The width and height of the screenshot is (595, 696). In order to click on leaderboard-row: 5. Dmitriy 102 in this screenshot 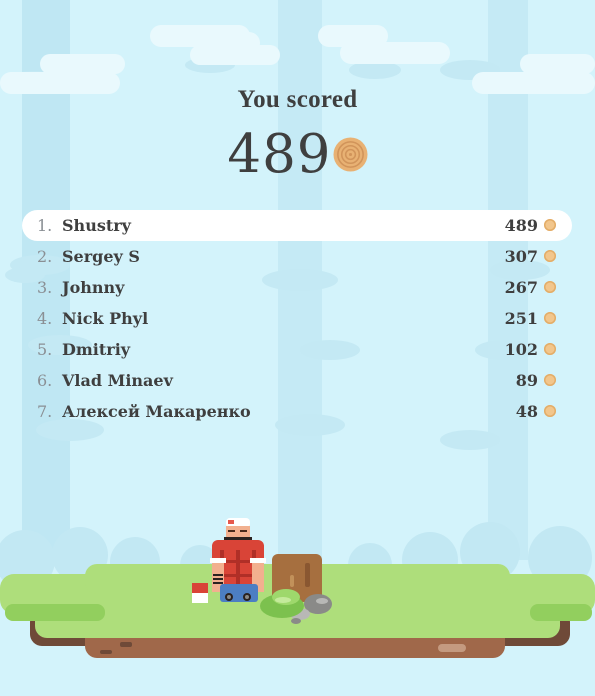, I will do `click(297, 349)`.